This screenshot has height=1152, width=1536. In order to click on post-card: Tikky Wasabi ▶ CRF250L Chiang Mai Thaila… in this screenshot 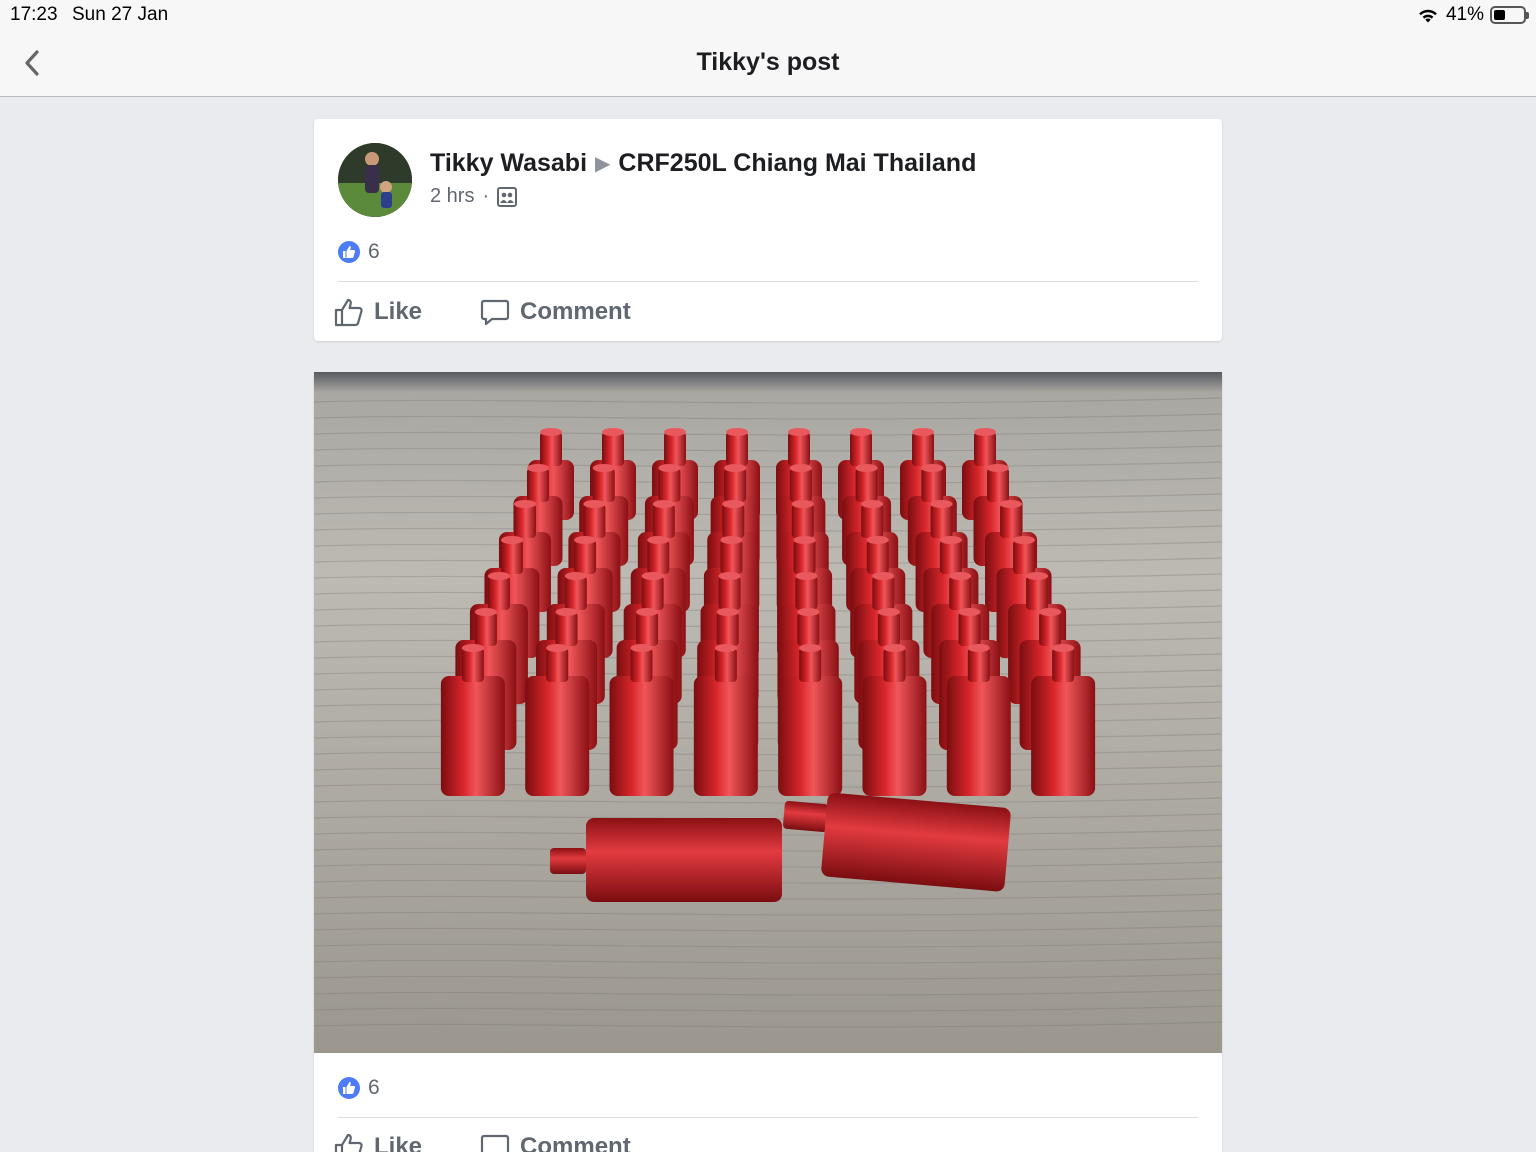, I will do `click(768, 230)`.